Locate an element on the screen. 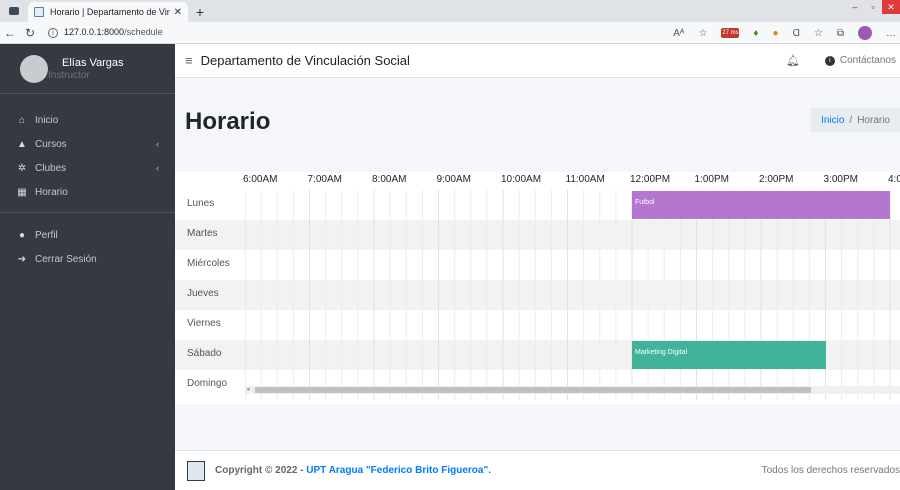 This screenshot has width=900, height=490. scroll-left-icon: ◂ is located at coordinates (248, 389).